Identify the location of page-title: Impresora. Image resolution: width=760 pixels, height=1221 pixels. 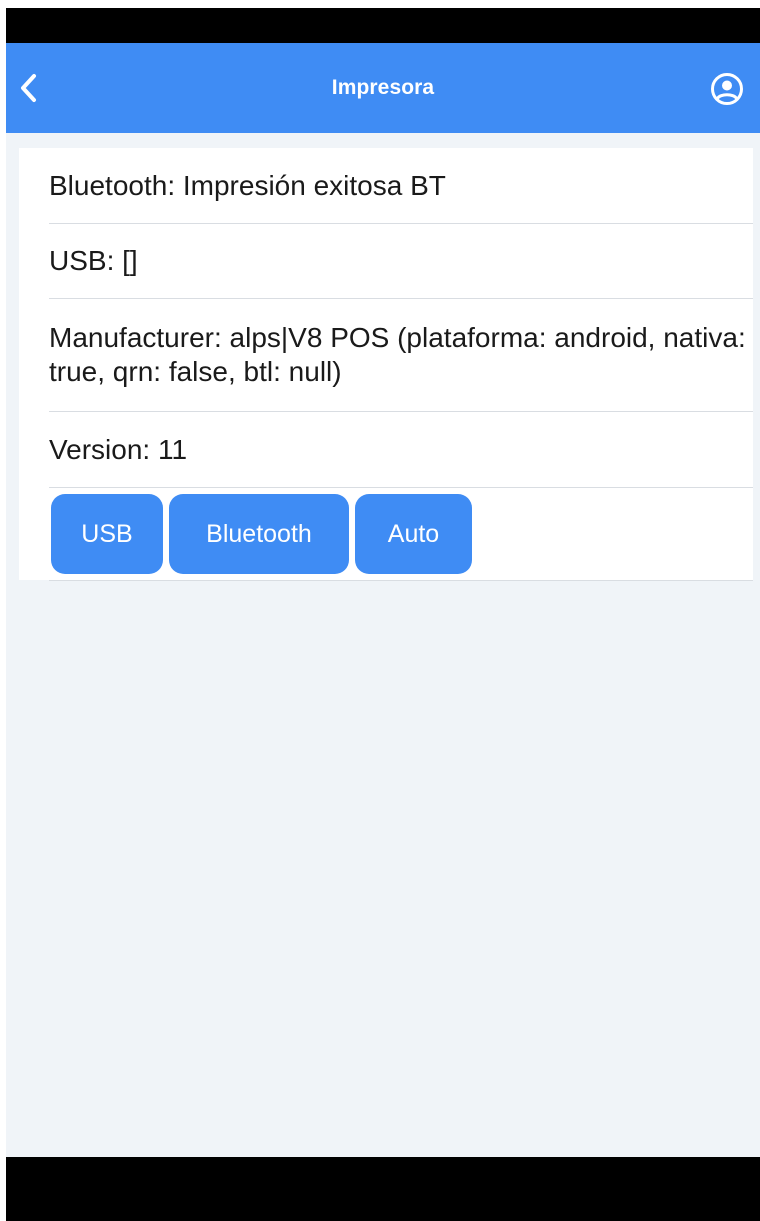
(383, 87).